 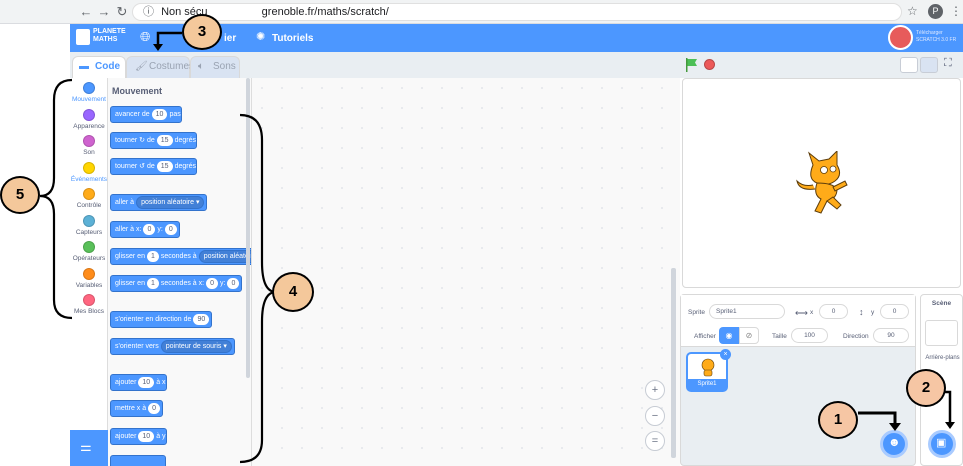 What do you see at coordinates (838, 420) in the screenshot?
I see `callout-1: 1` at bounding box center [838, 420].